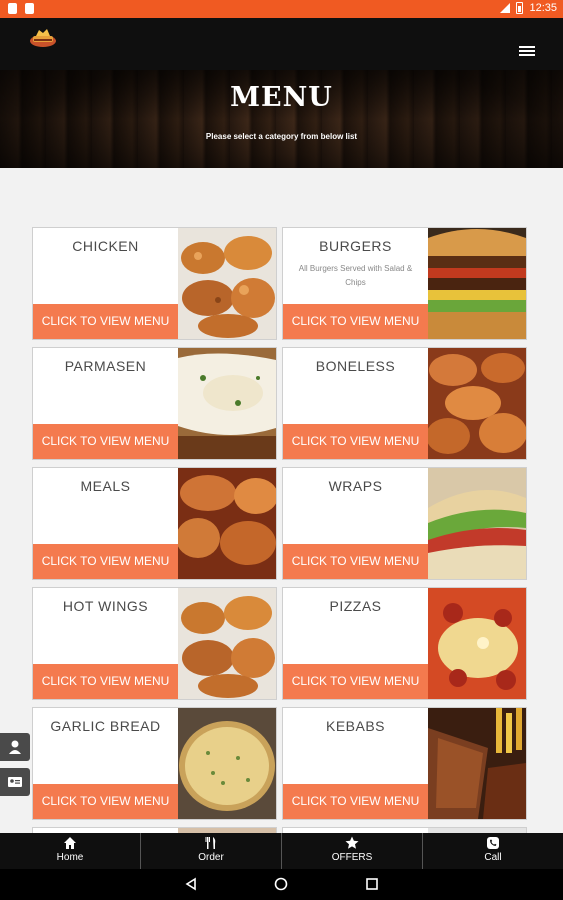  Describe the element at coordinates (105, 606) in the screenshot. I see `category-title: HOT WINGS` at that location.